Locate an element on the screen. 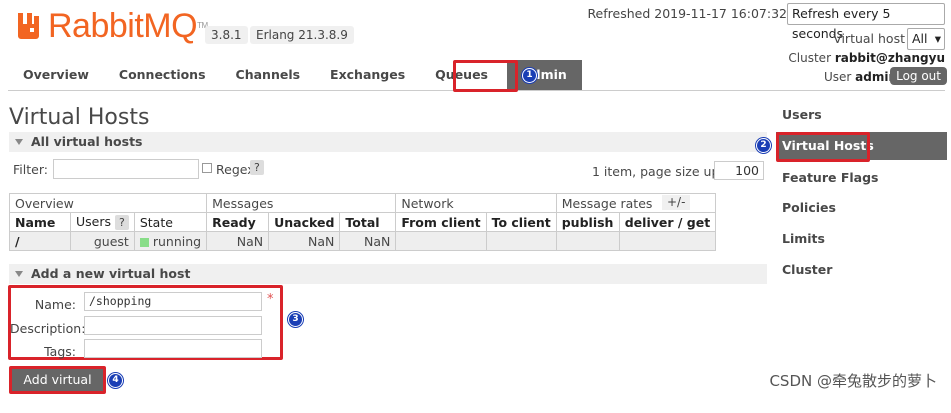 The height and width of the screenshot is (413, 951). tab-admin: Admin is located at coordinates (544, 75).